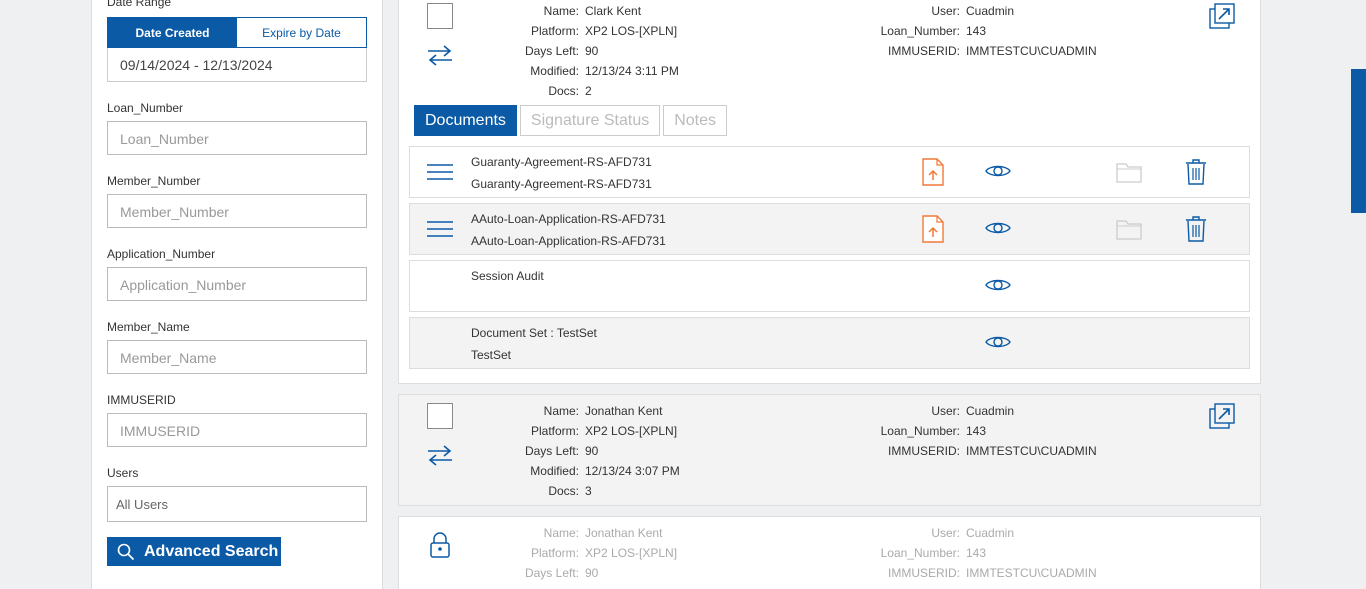  I want to click on docs-value: 3, so click(588, 491).